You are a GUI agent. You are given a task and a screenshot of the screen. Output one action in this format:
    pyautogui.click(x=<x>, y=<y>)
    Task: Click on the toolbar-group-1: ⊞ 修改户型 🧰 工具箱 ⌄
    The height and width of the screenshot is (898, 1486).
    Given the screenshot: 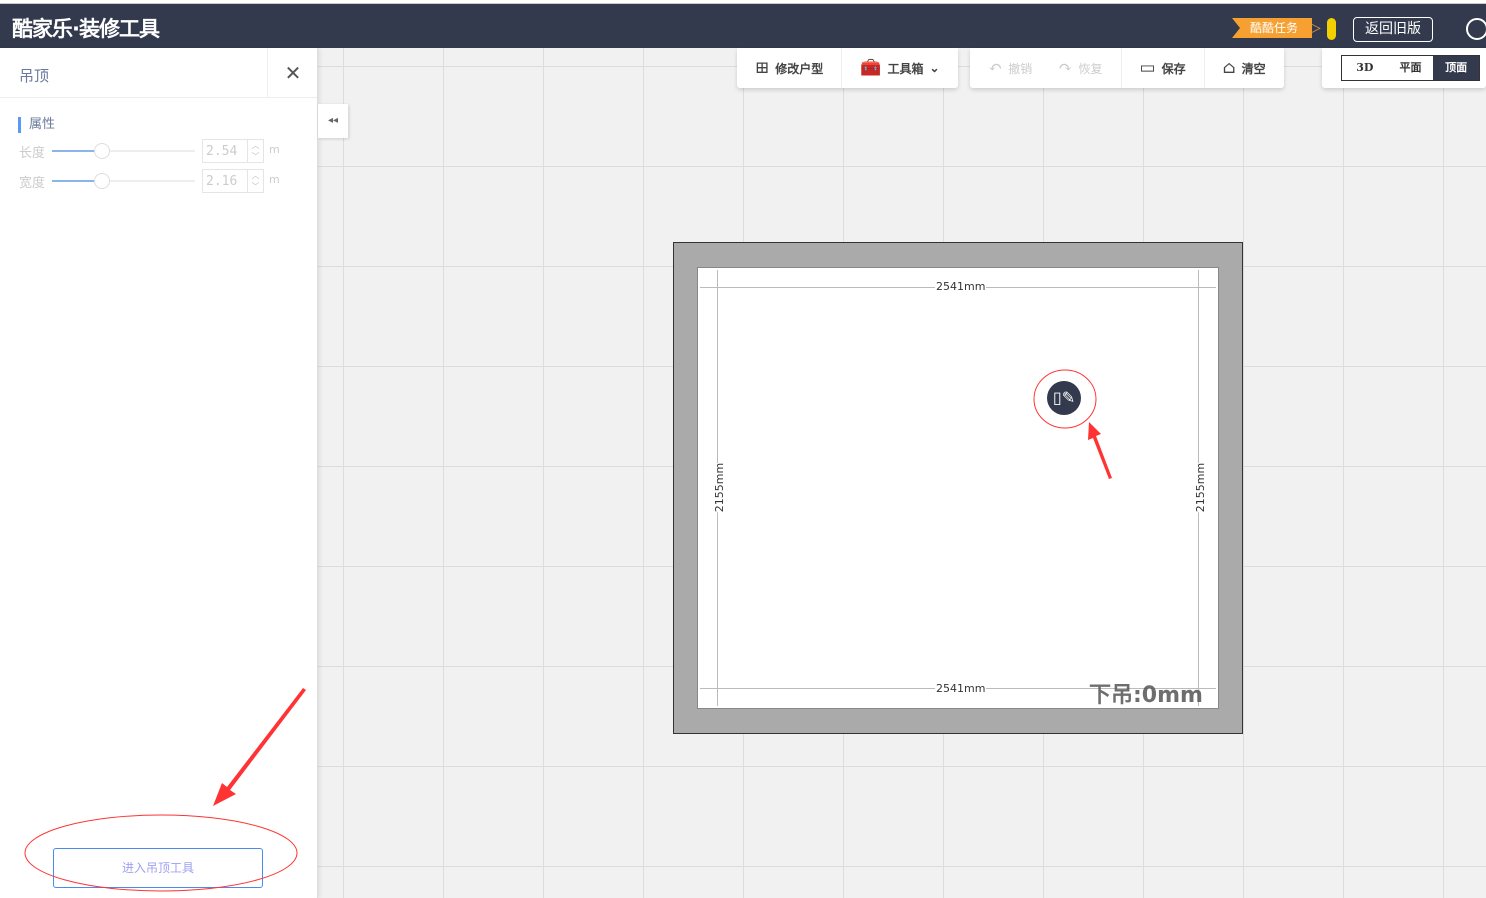 What is the action you would take?
    pyautogui.click(x=847, y=68)
    